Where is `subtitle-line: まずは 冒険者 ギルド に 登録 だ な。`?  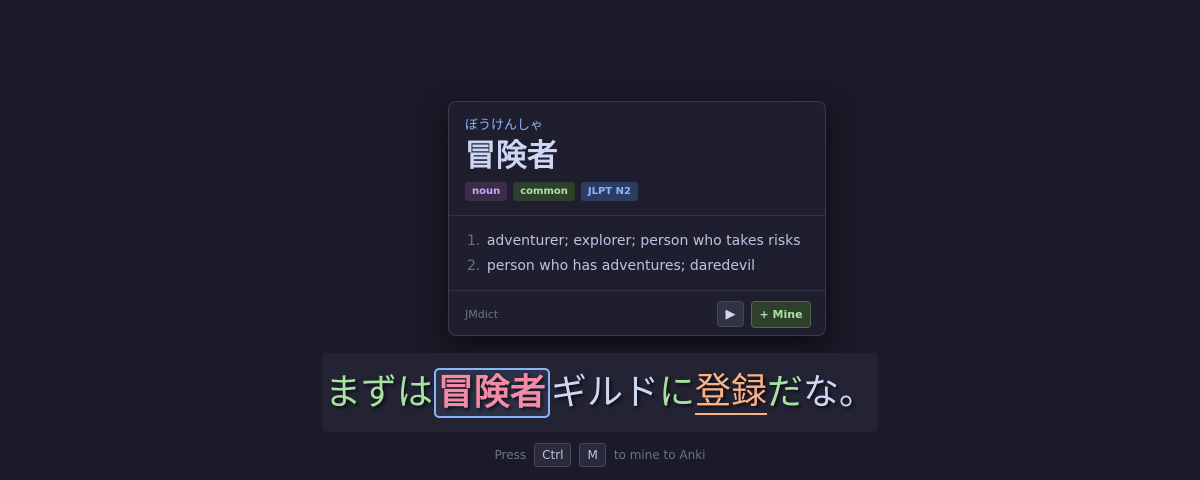 subtitle-line: まずは 冒険者 ギルド に 登録 だ な。 is located at coordinates (600, 392).